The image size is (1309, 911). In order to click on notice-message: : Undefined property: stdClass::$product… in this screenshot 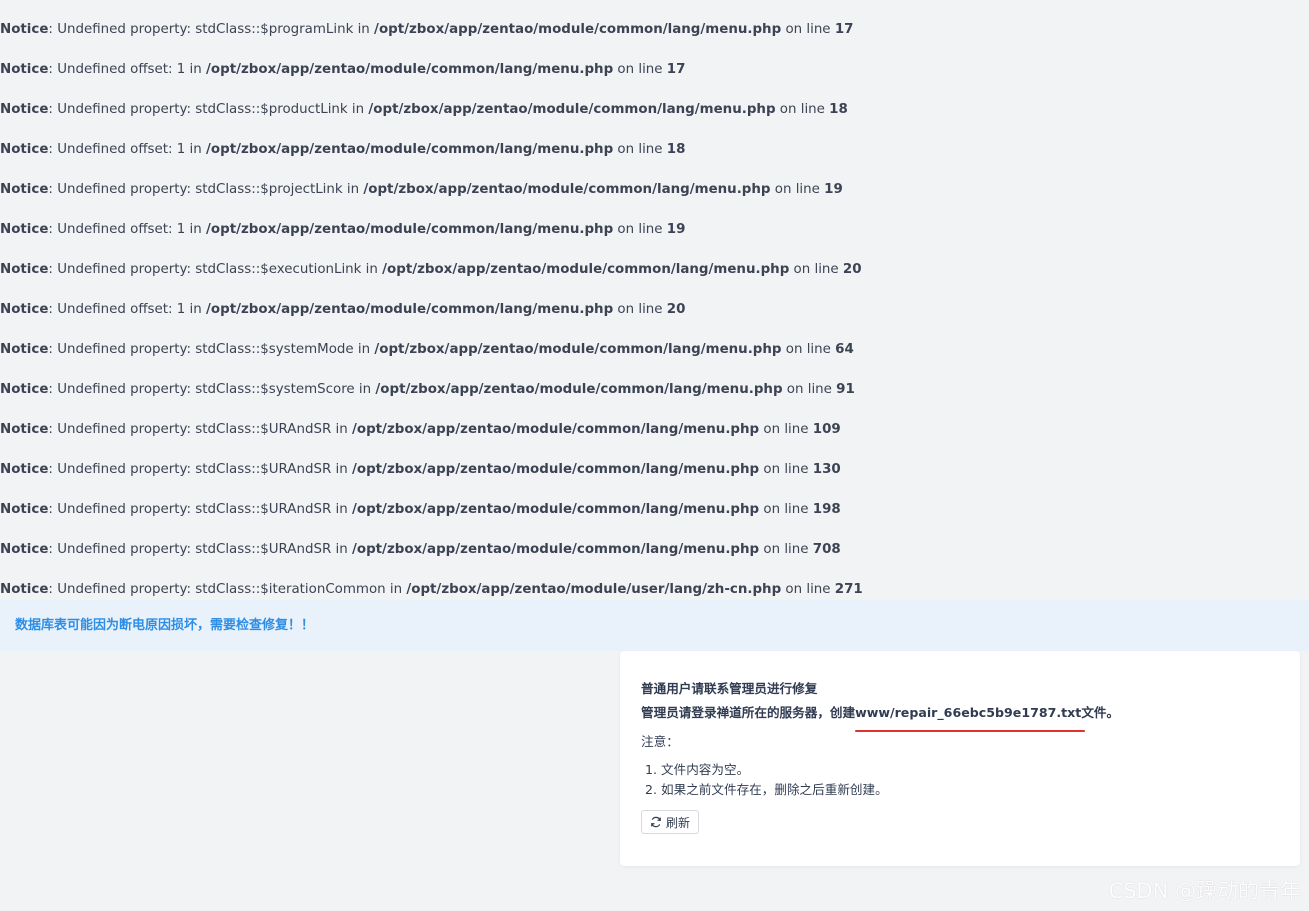, I will do `click(208, 109)`.